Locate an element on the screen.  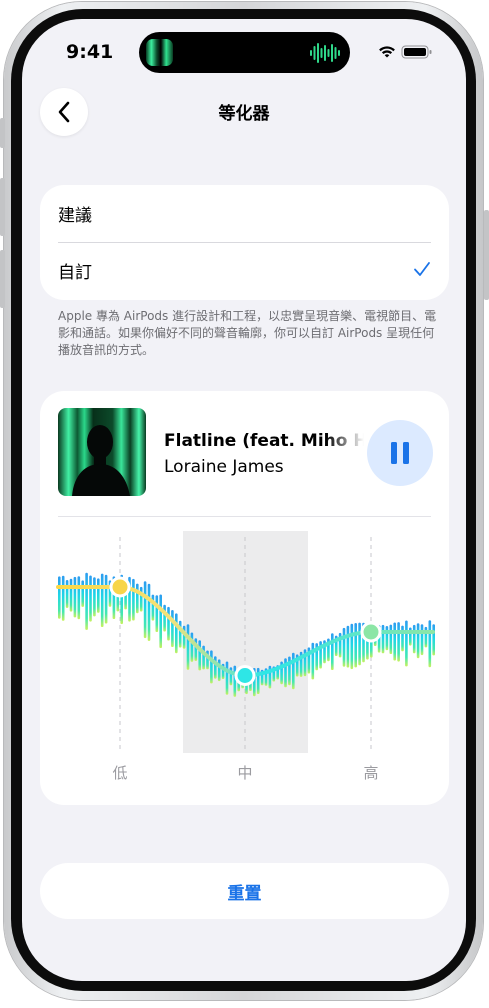
pause-button is located at coordinates (400, 453).